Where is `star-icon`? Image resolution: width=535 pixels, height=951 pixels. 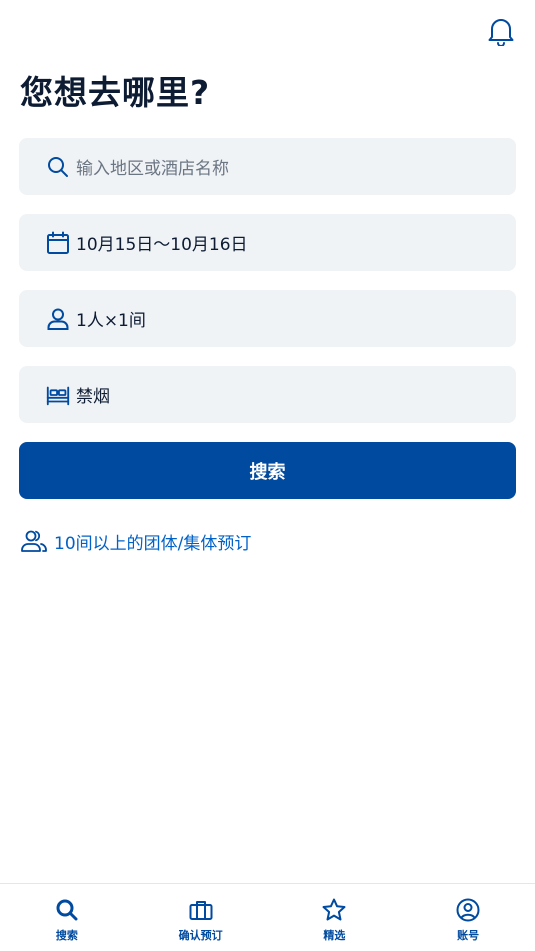
star-icon is located at coordinates (334, 909).